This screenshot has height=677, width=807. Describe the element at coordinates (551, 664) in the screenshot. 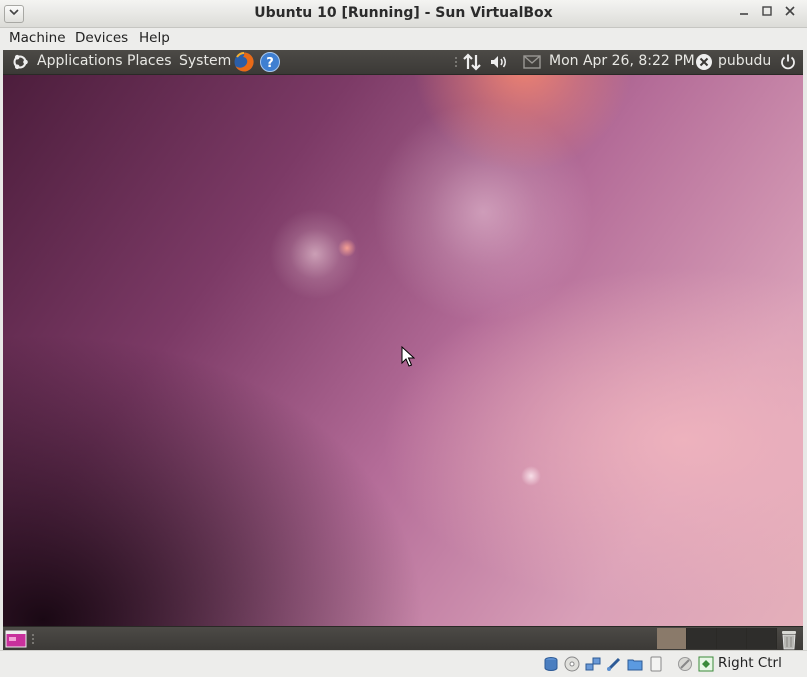

I see `hard-disk-icon` at that location.